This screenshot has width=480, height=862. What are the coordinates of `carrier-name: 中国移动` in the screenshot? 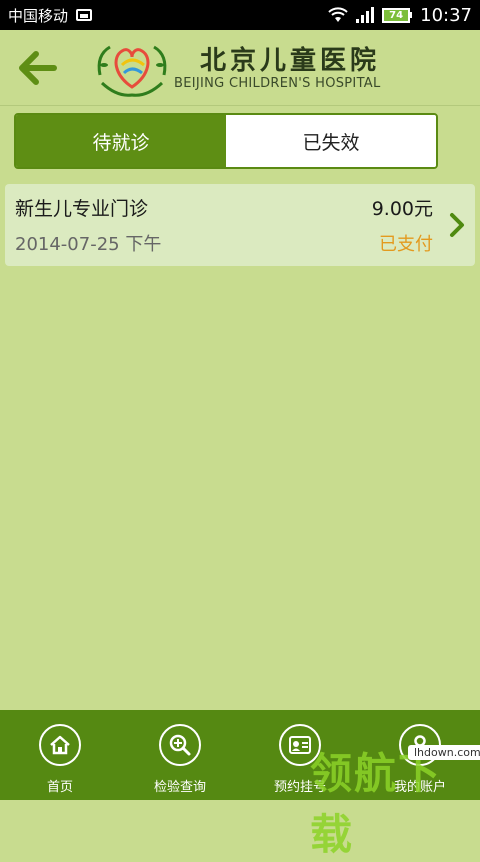 It's located at (38, 15).